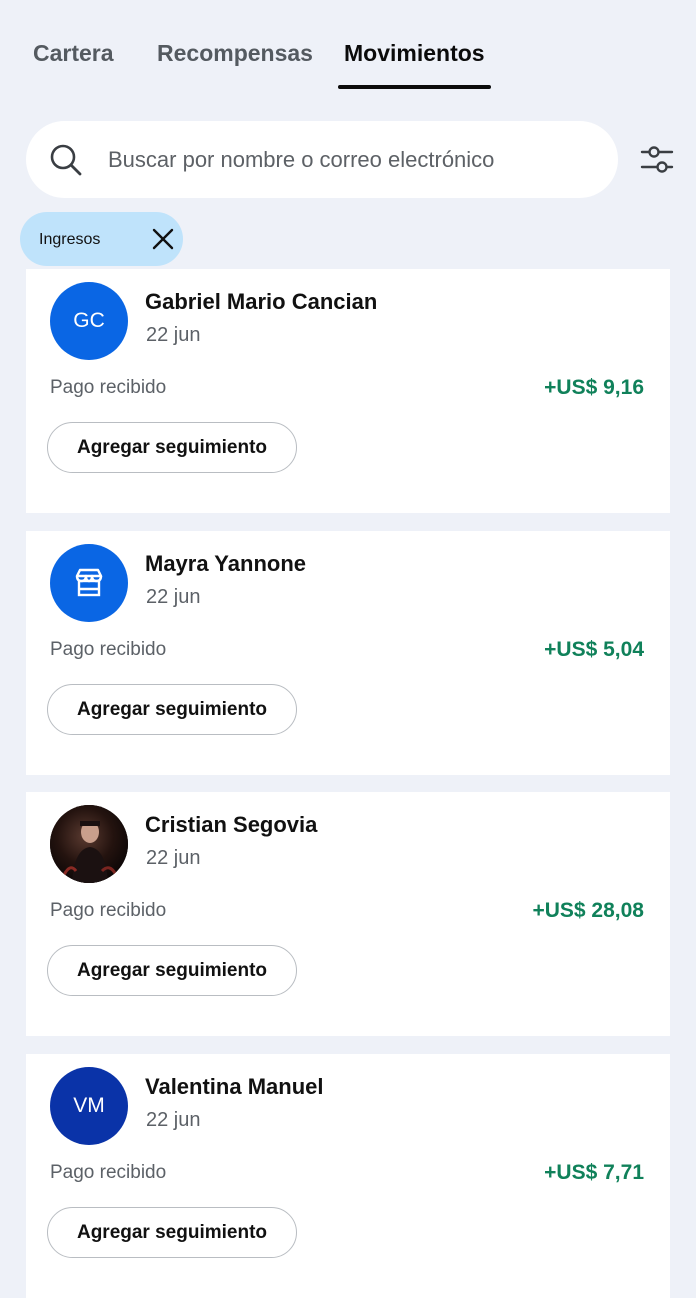 Image resolution: width=696 pixels, height=1298 pixels. What do you see at coordinates (235, 53) in the screenshot?
I see `tab-recompensas: Recompensas` at bounding box center [235, 53].